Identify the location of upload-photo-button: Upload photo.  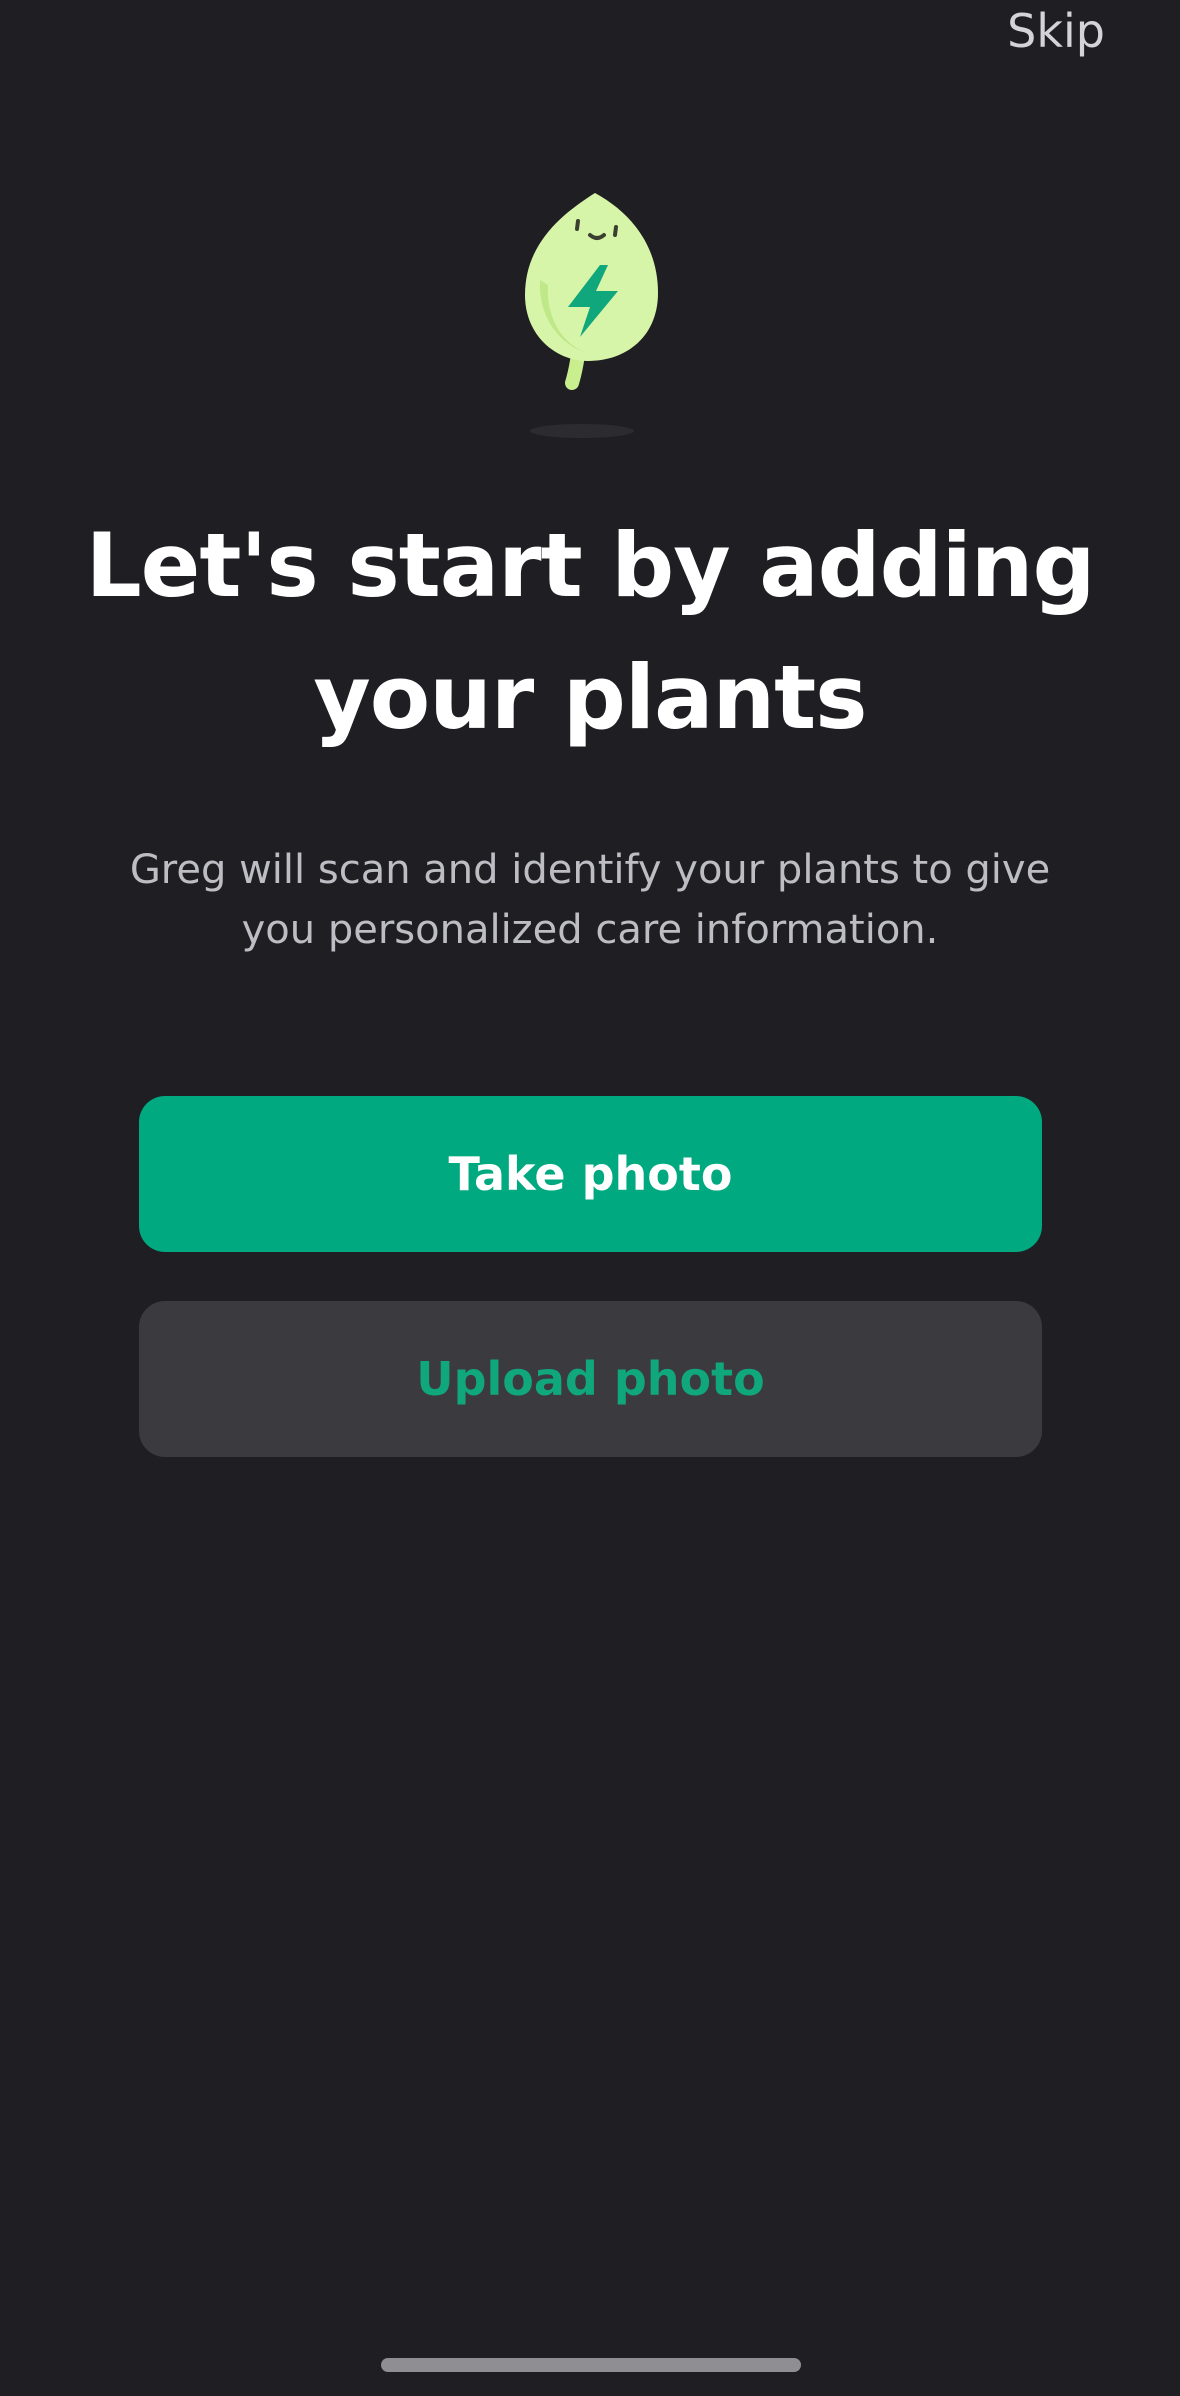
(590, 1379).